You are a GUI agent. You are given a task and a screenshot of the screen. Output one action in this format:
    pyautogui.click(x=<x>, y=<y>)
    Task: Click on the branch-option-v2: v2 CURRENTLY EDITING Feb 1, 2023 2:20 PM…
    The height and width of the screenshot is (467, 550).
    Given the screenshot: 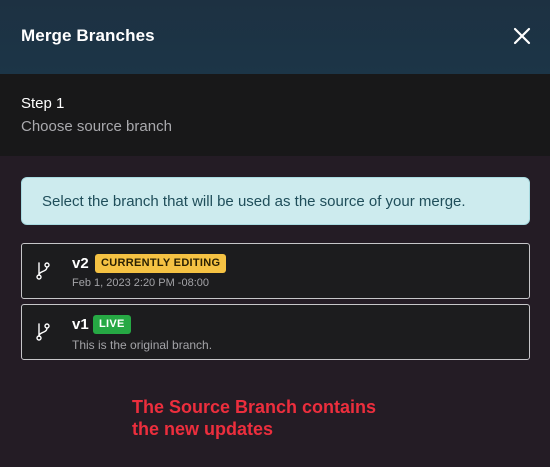 What is the action you would take?
    pyautogui.click(x=275, y=271)
    